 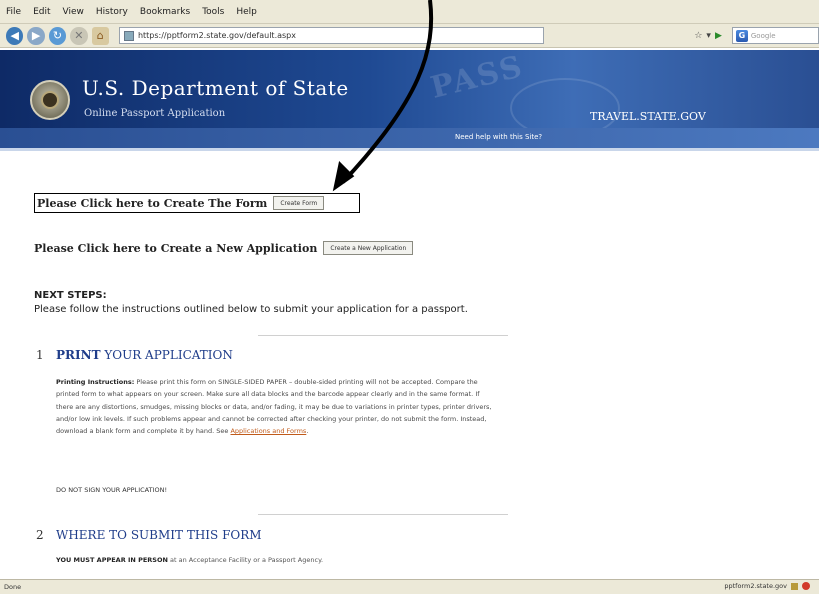 What do you see at coordinates (70, 295) in the screenshot?
I see `next-steps-heading: NEXT STEPS:` at bounding box center [70, 295].